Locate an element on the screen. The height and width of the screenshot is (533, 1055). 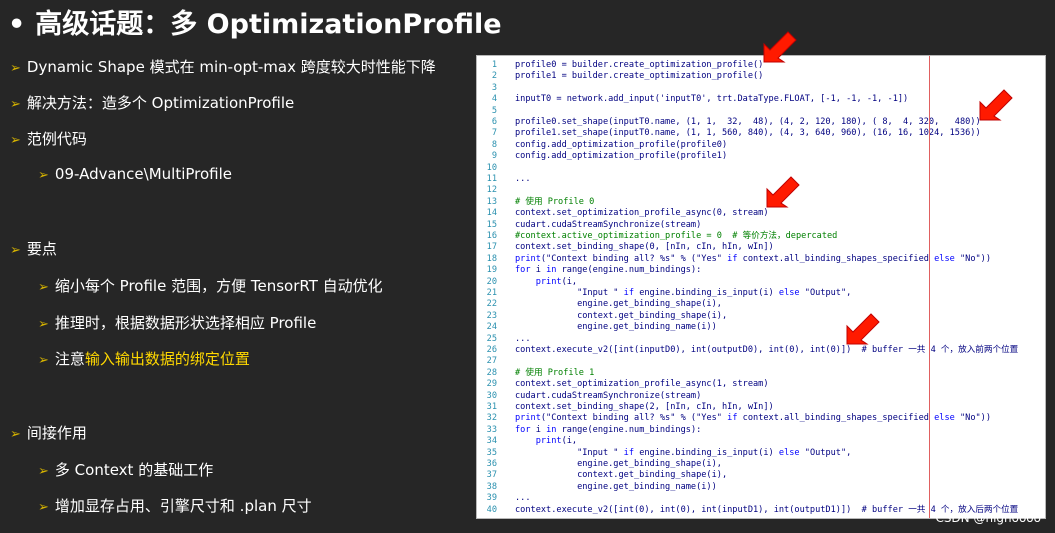
slide-title: • 高级话题：多 OptimizationProfile is located at coordinates (255, 21).